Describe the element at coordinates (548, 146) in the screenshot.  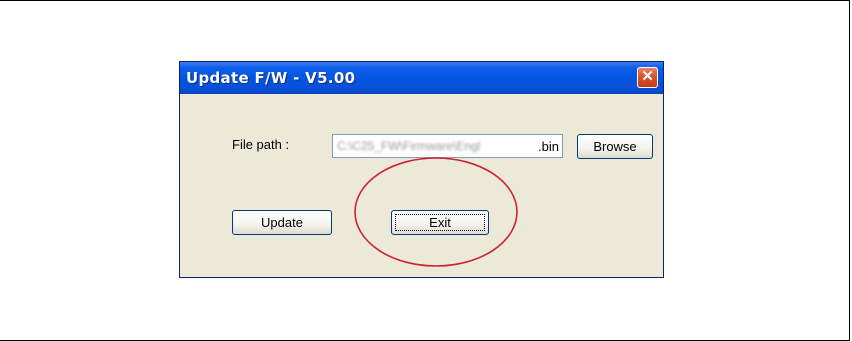
I see `file-path-extension: .bin` at that location.